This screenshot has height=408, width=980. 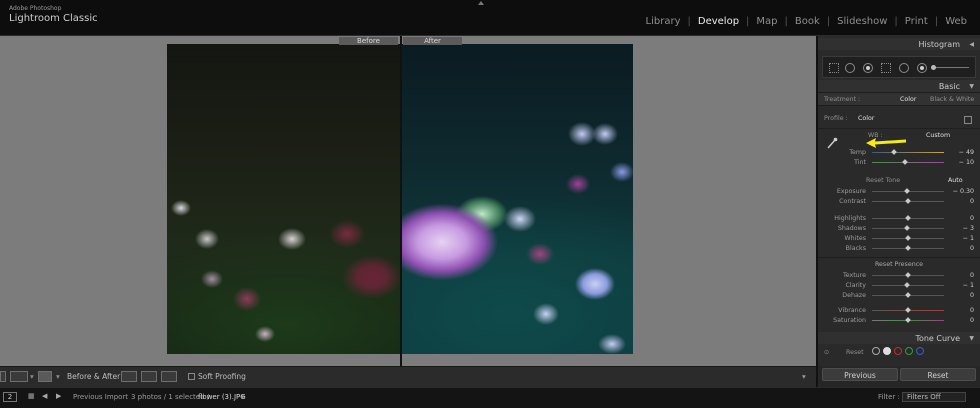 What do you see at coordinates (922, 68) in the screenshot?
I see `brush-icon` at bounding box center [922, 68].